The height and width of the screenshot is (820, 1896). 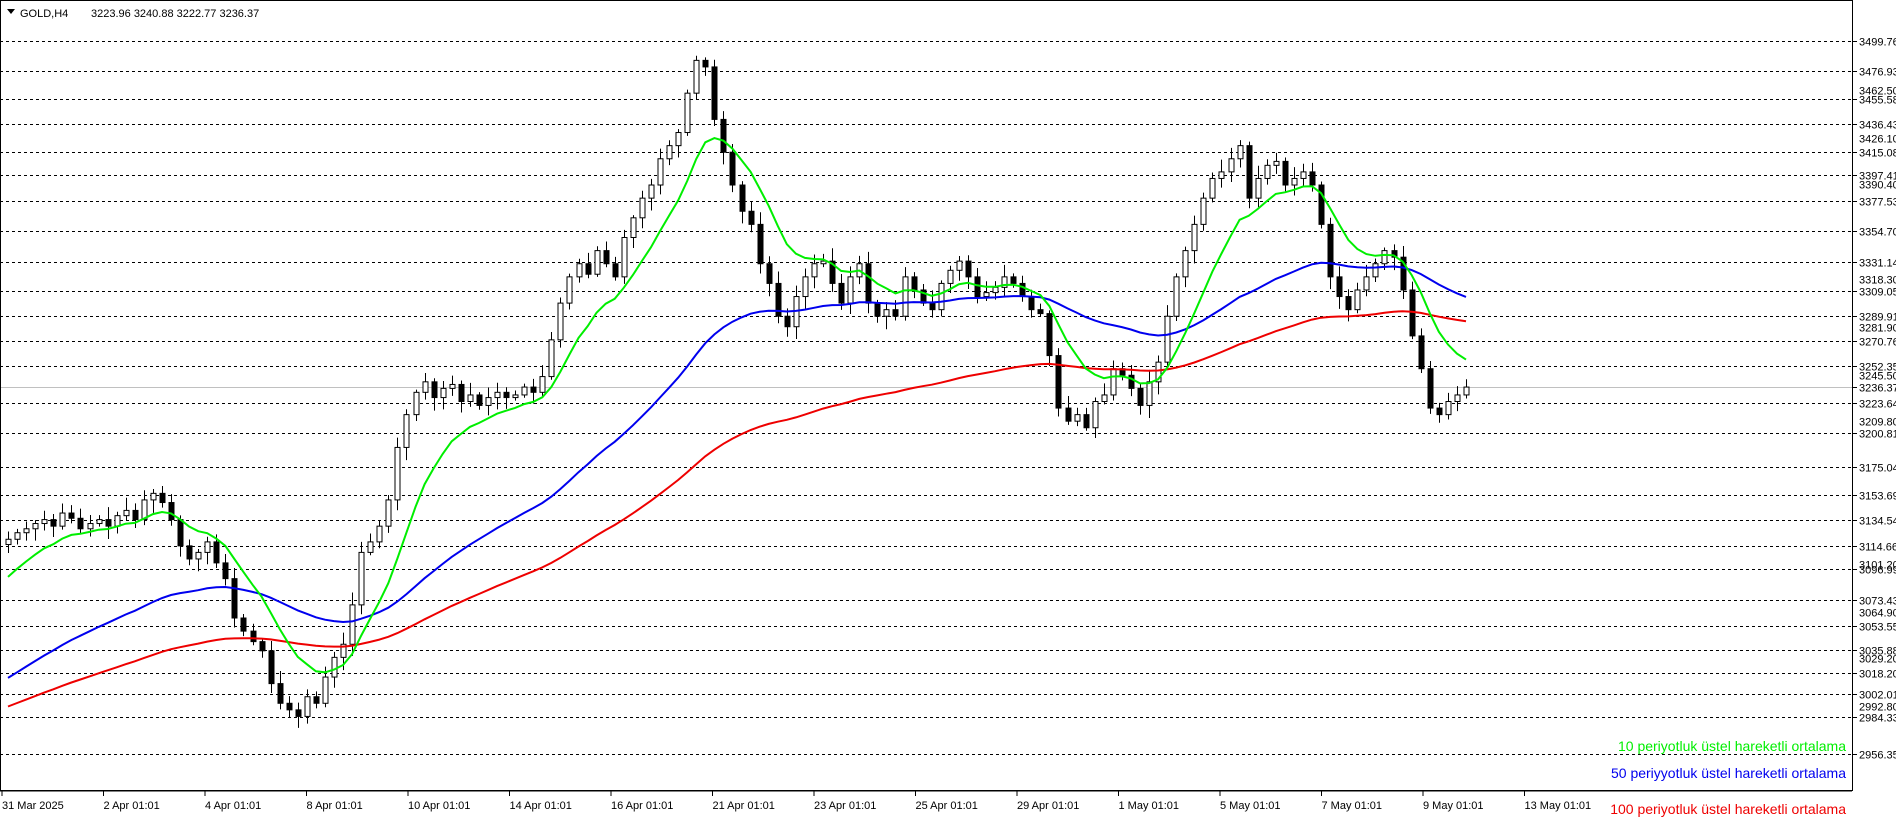 What do you see at coordinates (1877, 140) in the screenshot?
I see `price-label-secondary: 3426.10` at bounding box center [1877, 140].